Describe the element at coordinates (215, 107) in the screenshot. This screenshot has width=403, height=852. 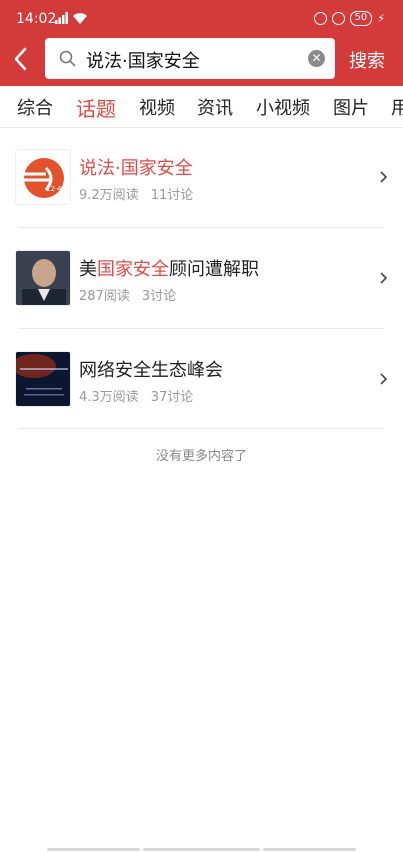
I see `tab-news: 资讯` at that location.